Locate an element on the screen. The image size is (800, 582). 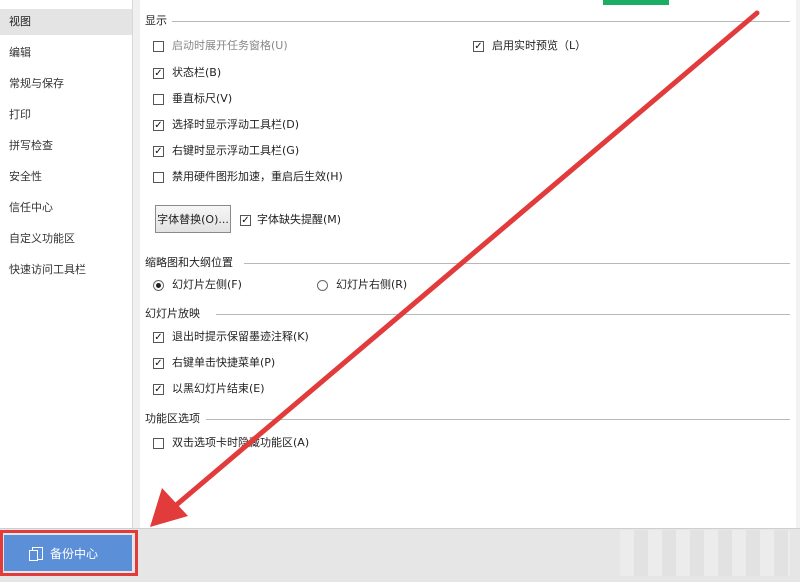
sidebar-item-quick-access-toolbar: 快速访问工具栏 is located at coordinates (66, 270).